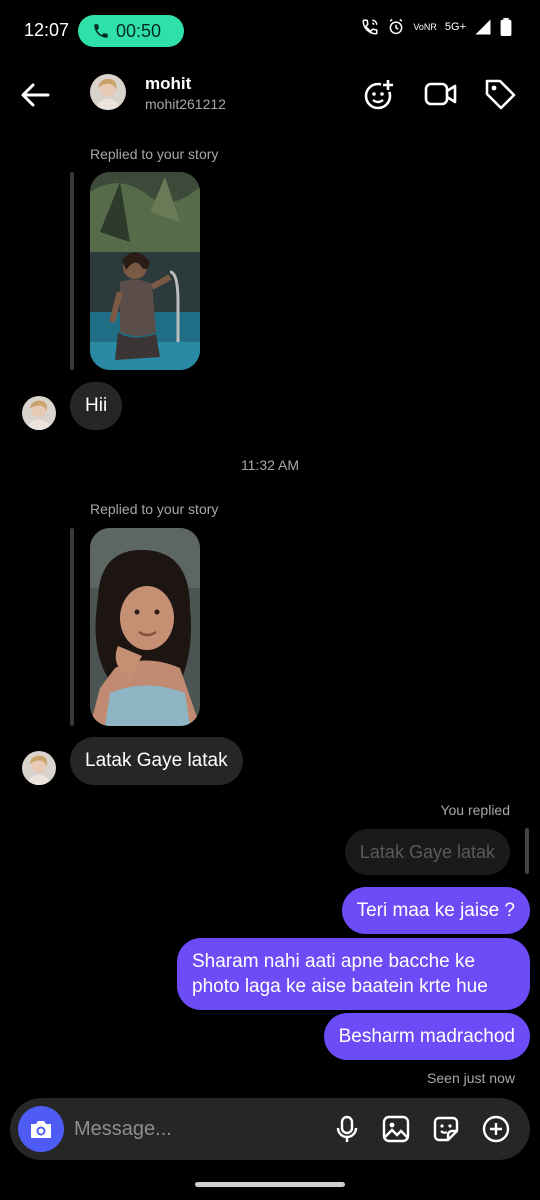 This screenshot has height=1200, width=540. I want to click on seen-status: Seen just now, so click(471, 1078).